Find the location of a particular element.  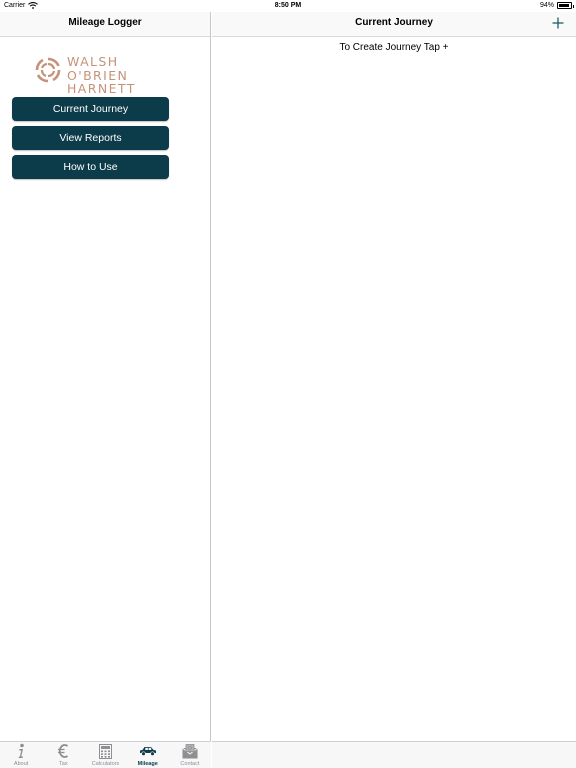

battery-icon is located at coordinates (565, 5).